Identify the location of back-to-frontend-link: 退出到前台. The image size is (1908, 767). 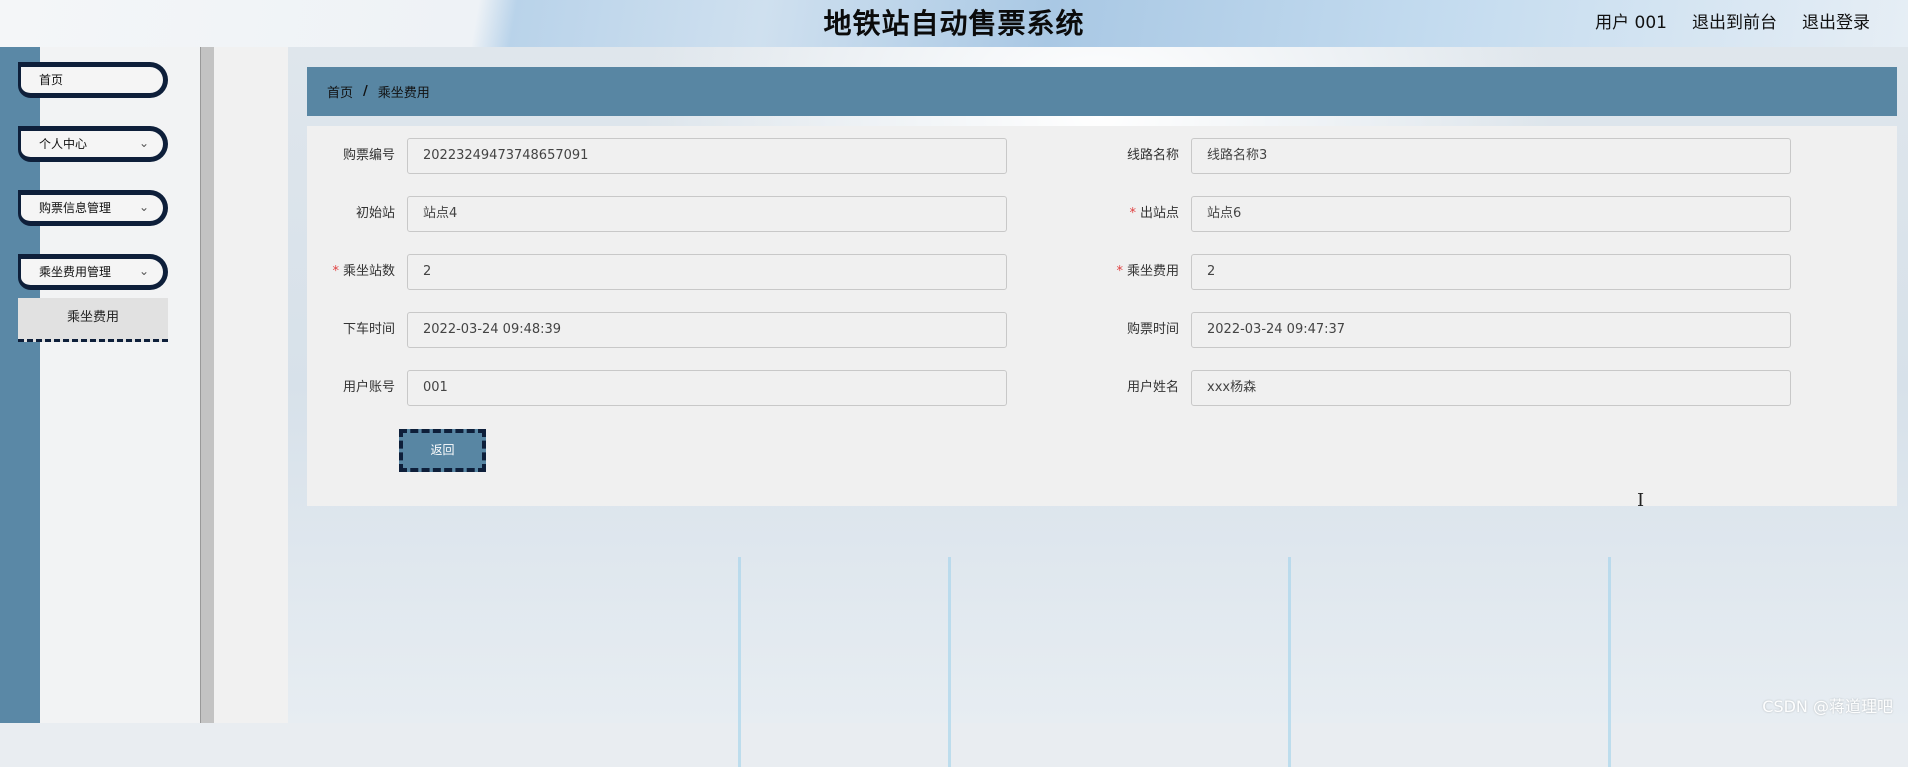
(1734, 20).